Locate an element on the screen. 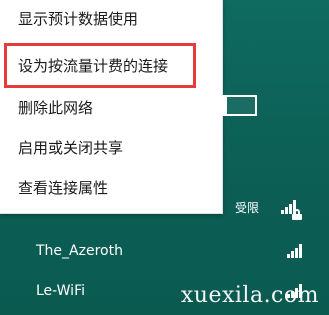  highlight-annotation-box is located at coordinates (100, 65).